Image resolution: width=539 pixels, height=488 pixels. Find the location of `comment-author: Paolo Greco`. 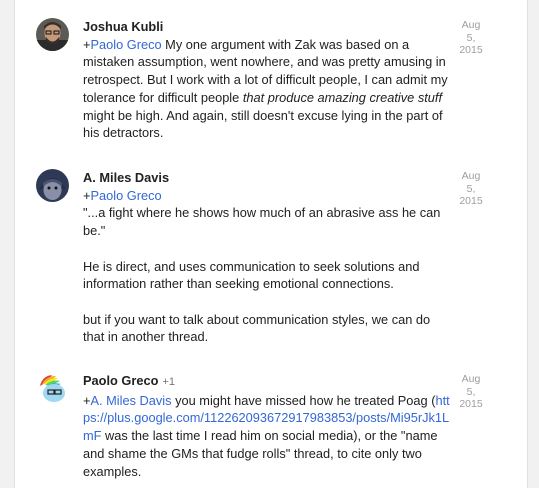

comment-author: Paolo Greco is located at coordinates (120, 380).